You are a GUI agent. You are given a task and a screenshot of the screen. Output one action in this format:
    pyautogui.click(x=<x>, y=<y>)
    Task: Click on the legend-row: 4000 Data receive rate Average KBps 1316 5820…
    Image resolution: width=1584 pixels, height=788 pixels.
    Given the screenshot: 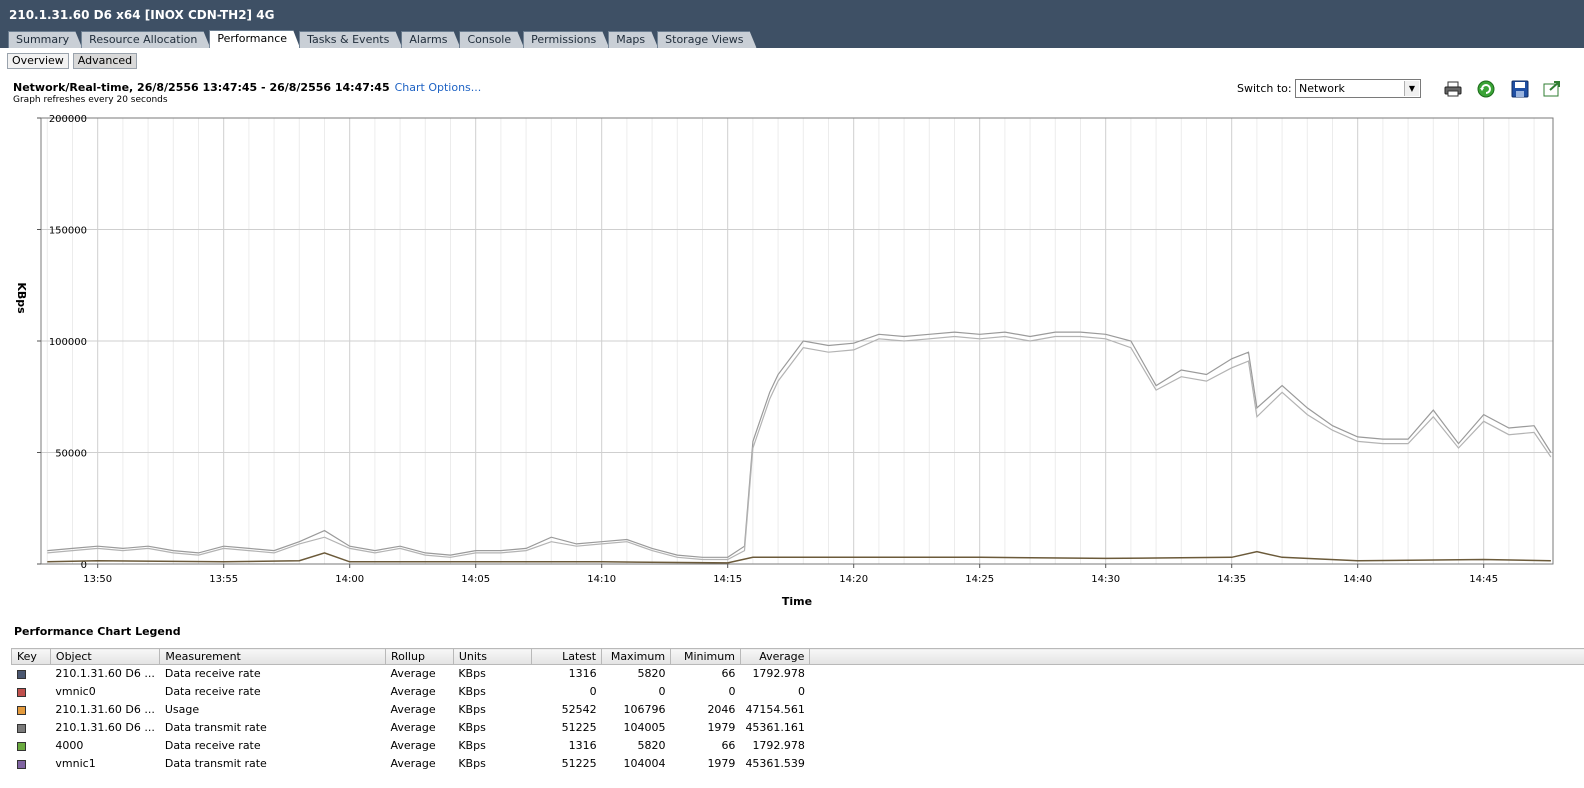 What is the action you would take?
    pyautogui.click(x=798, y=746)
    